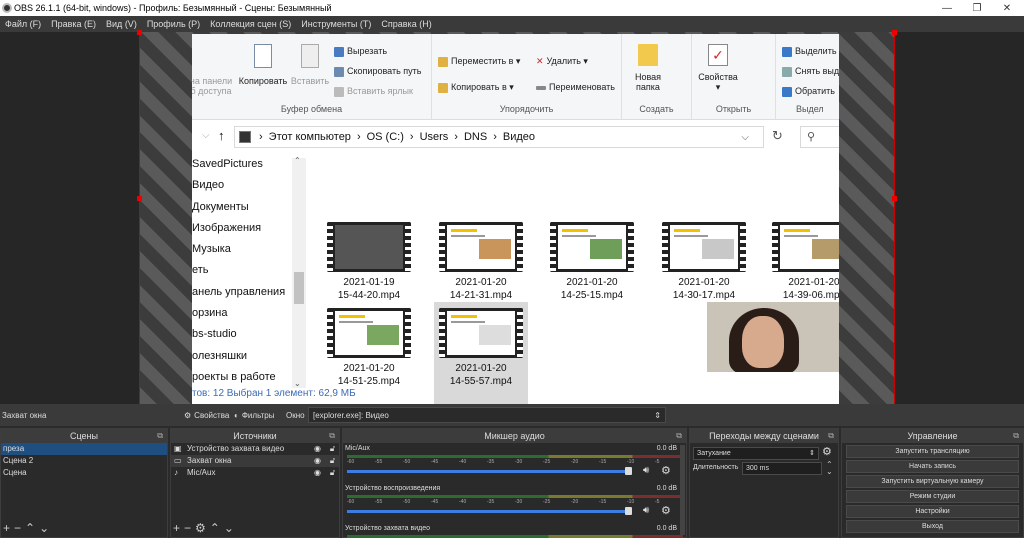 This screenshot has height=538, width=1024. I want to click on scrollbar-thumb, so click(299, 288).